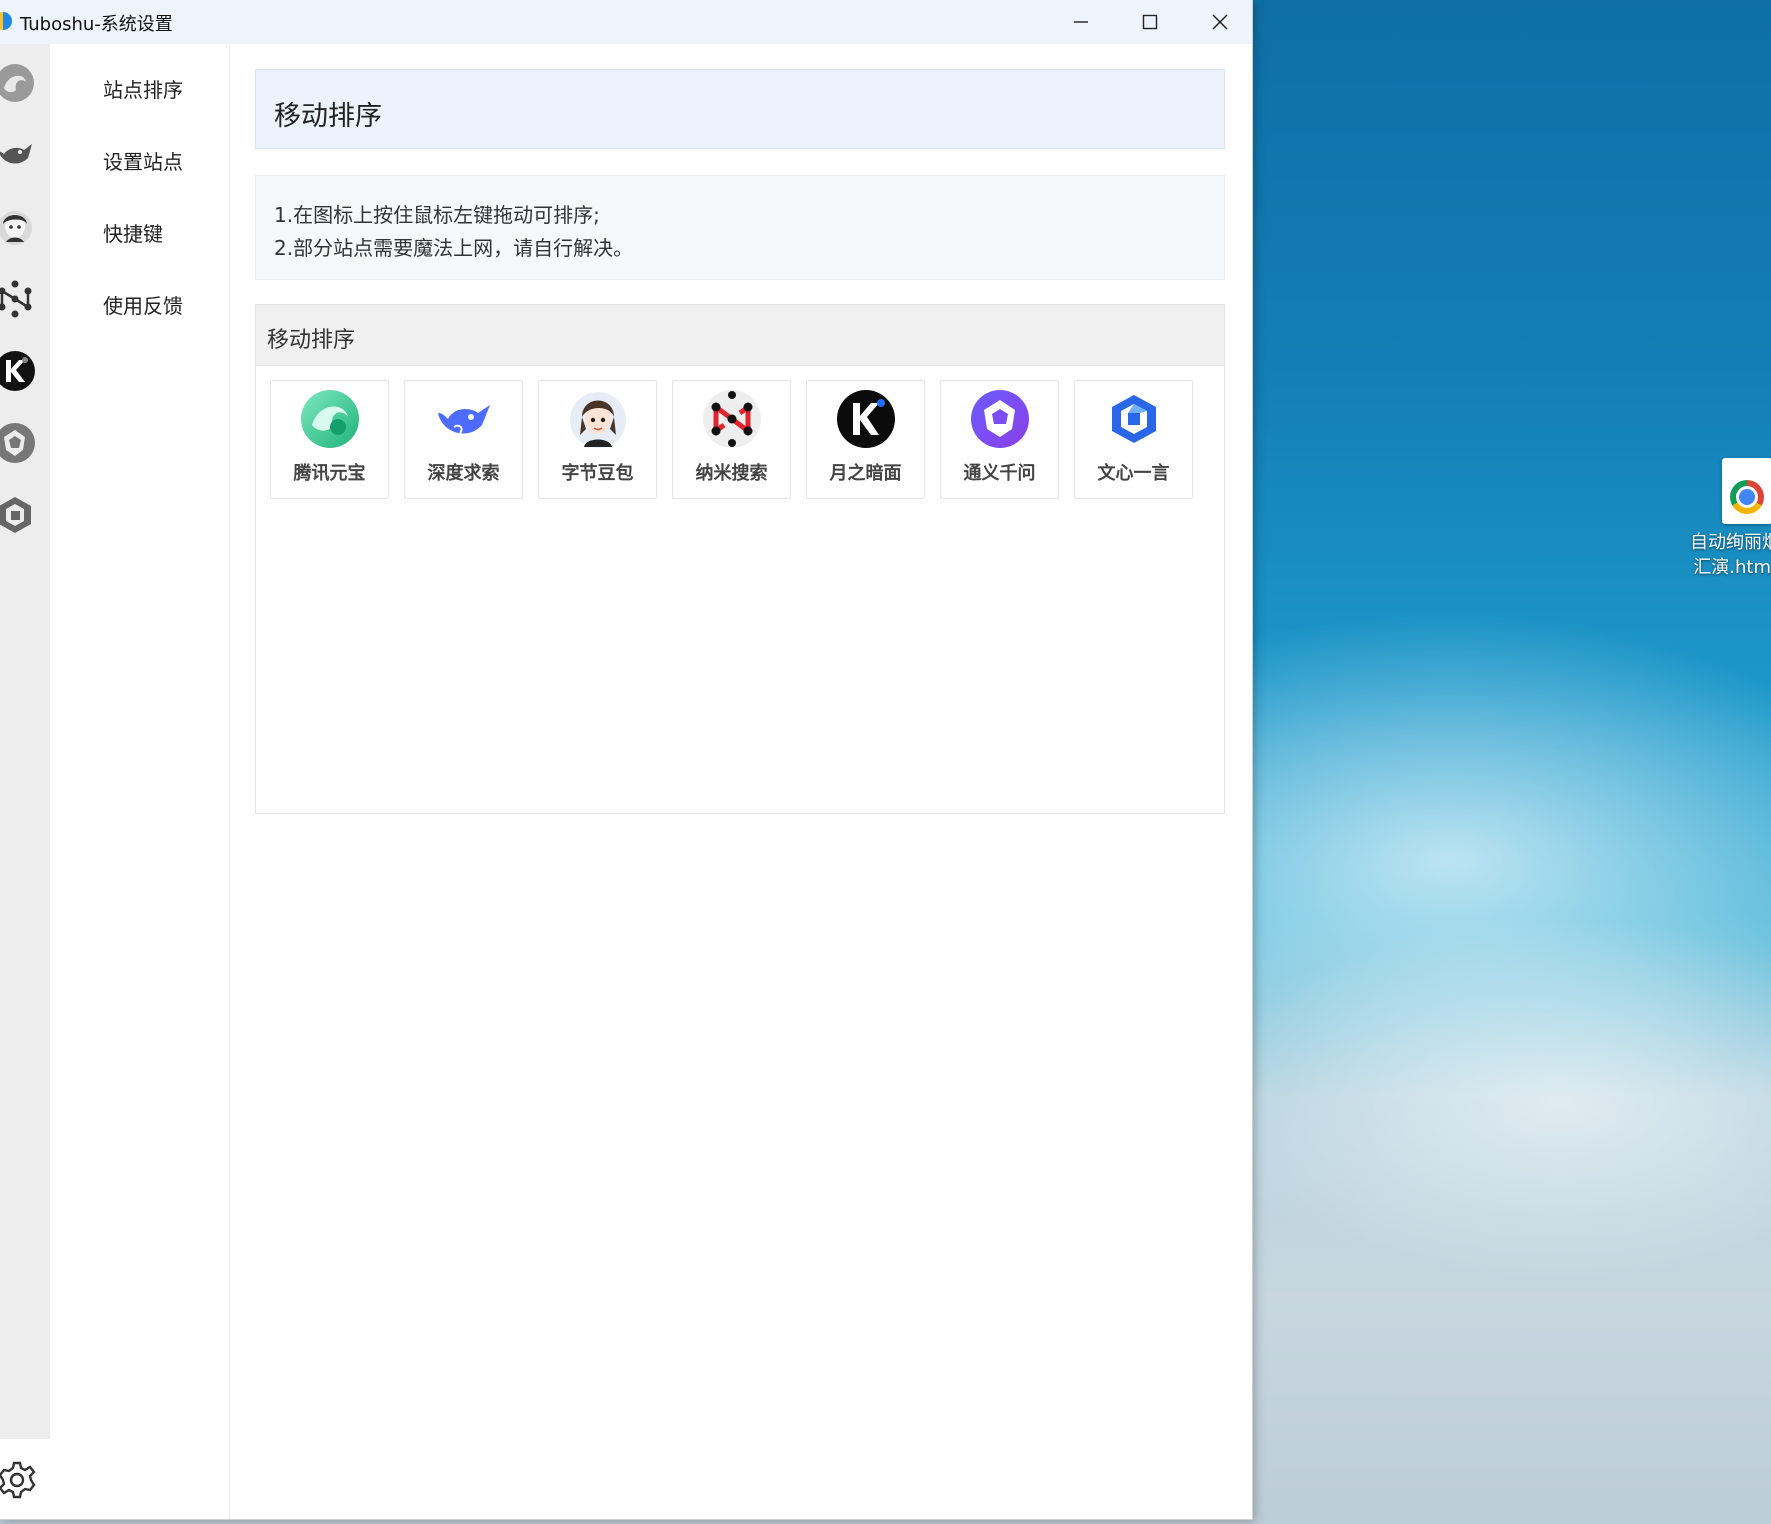  What do you see at coordinates (18, 83) in the screenshot?
I see `rail-yuanbao-icon` at bounding box center [18, 83].